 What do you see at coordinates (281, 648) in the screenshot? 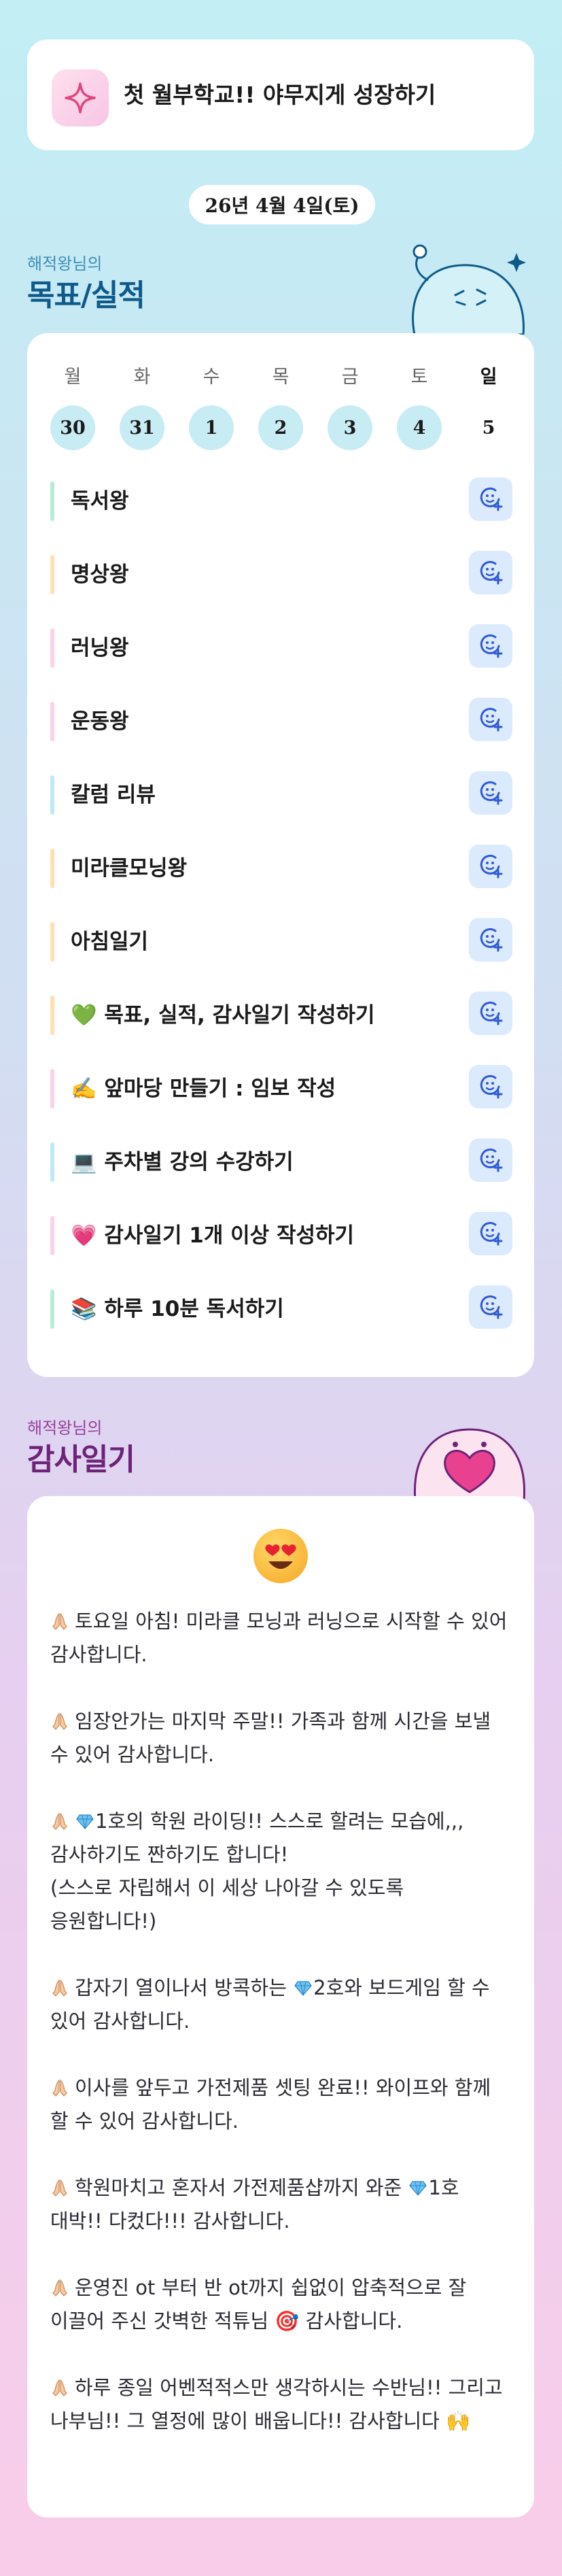
I see `goal-item: 러닝왕` at bounding box center [281, 648].